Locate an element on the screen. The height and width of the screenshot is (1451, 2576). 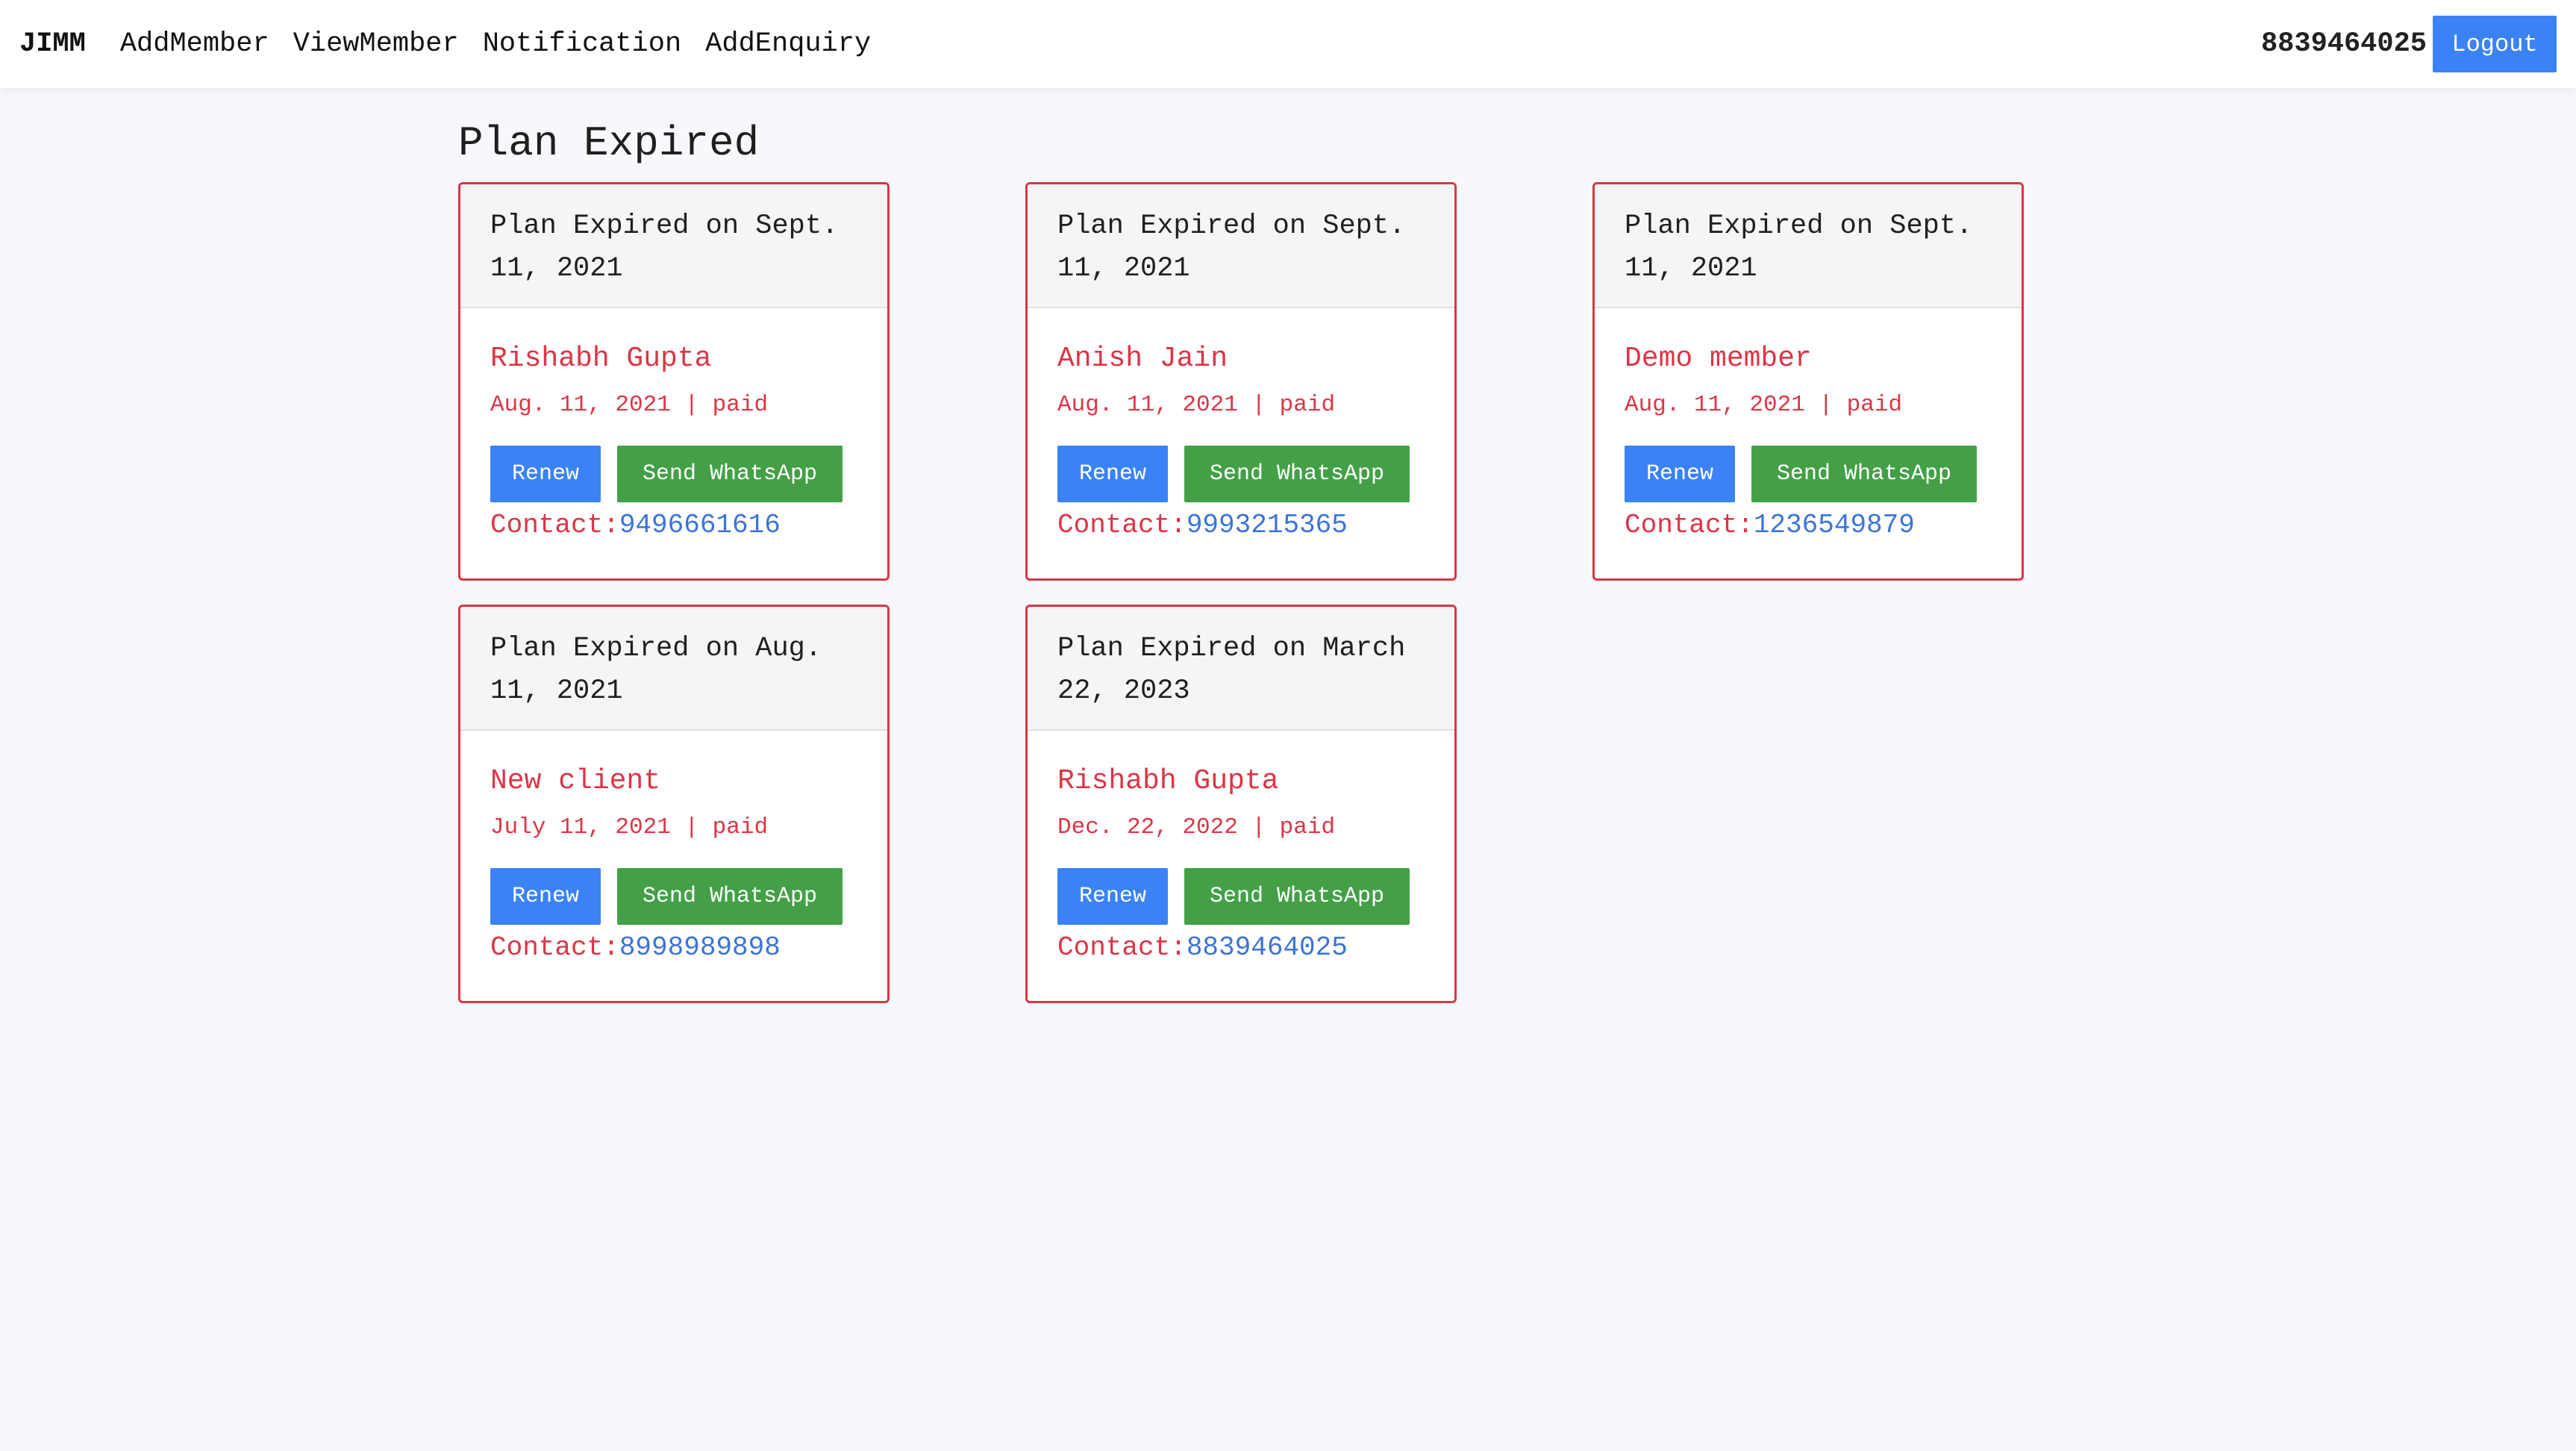
contact-number-link: 9993215365 is located at coordinates (1267, 525).